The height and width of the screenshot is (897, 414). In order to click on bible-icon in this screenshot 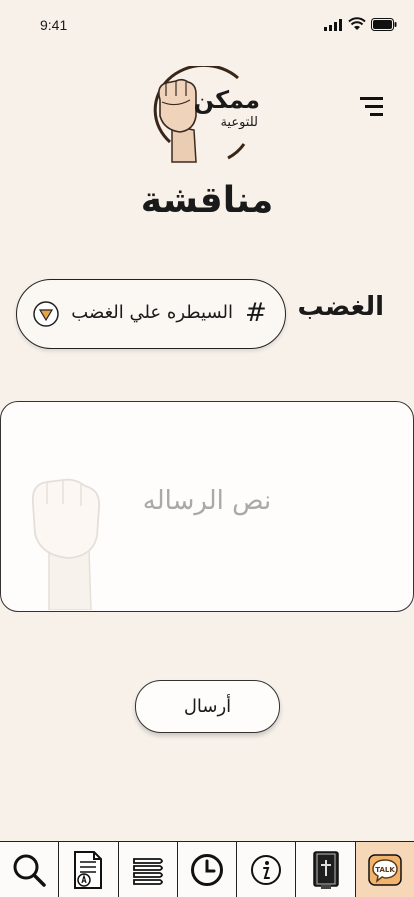, I will do `click(325, 869)`.